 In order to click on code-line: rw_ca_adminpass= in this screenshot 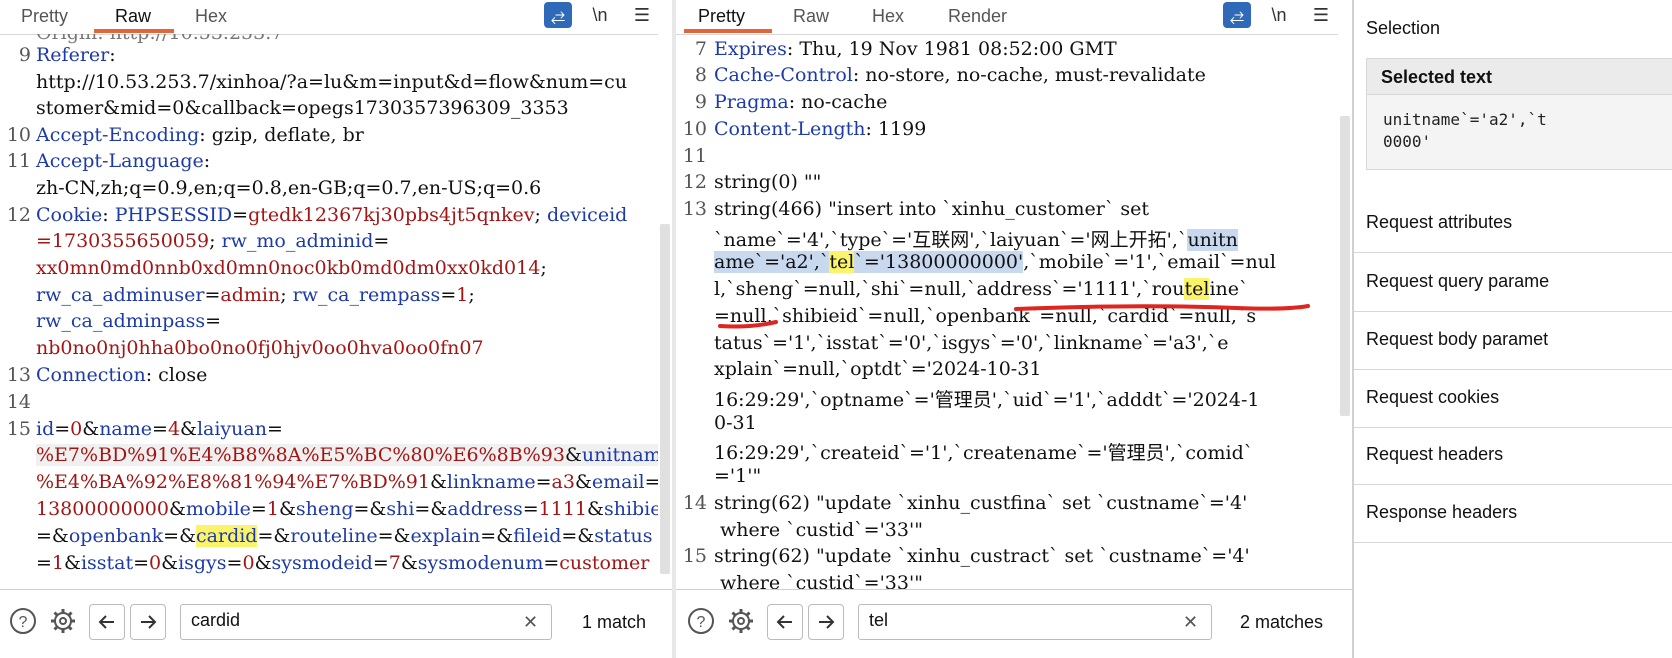, I will do `click(129, 321)`.